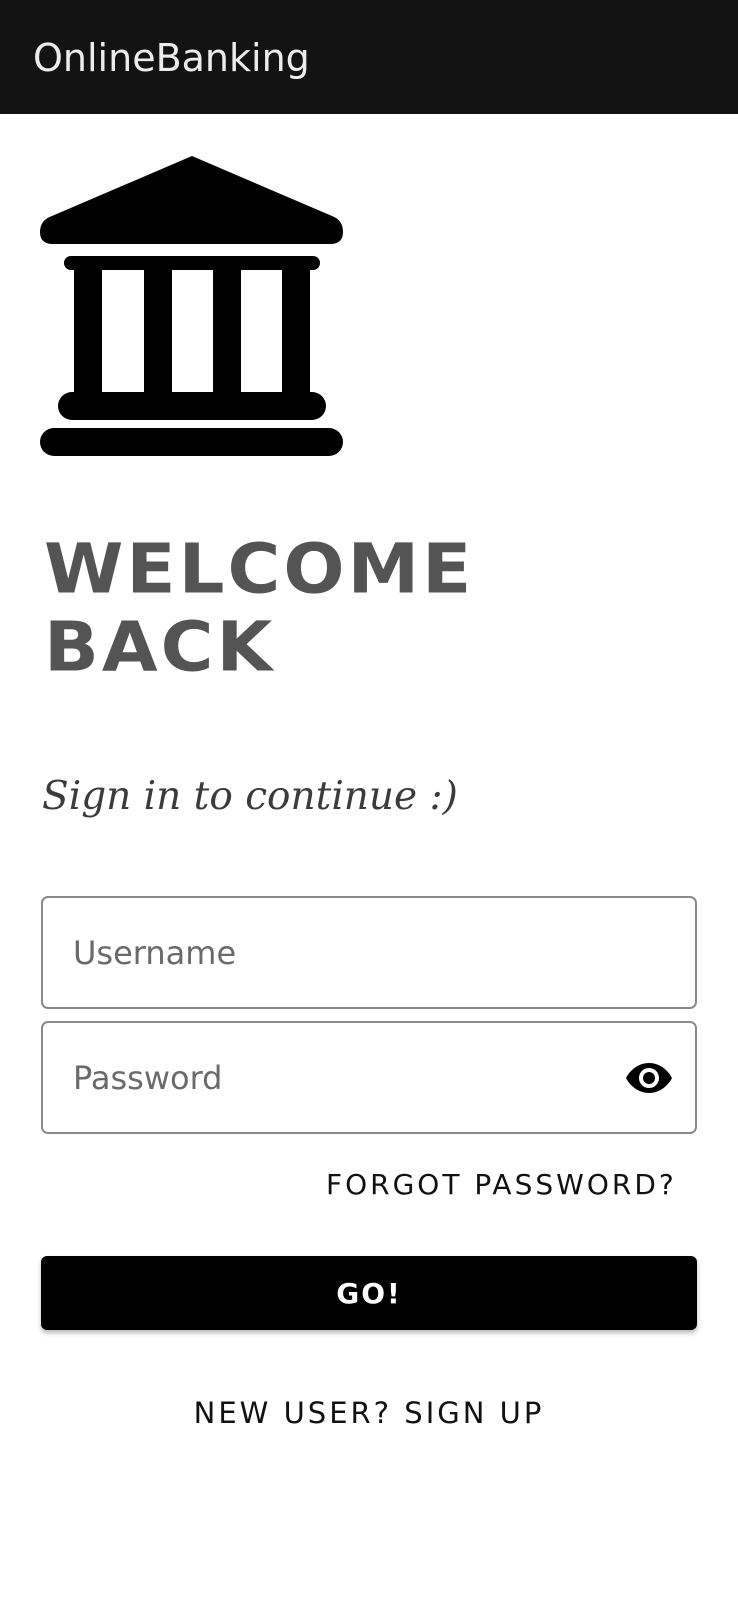  I want to click on forgot-password-link: FORGOT PASSWORD?, so click(501, 1184).